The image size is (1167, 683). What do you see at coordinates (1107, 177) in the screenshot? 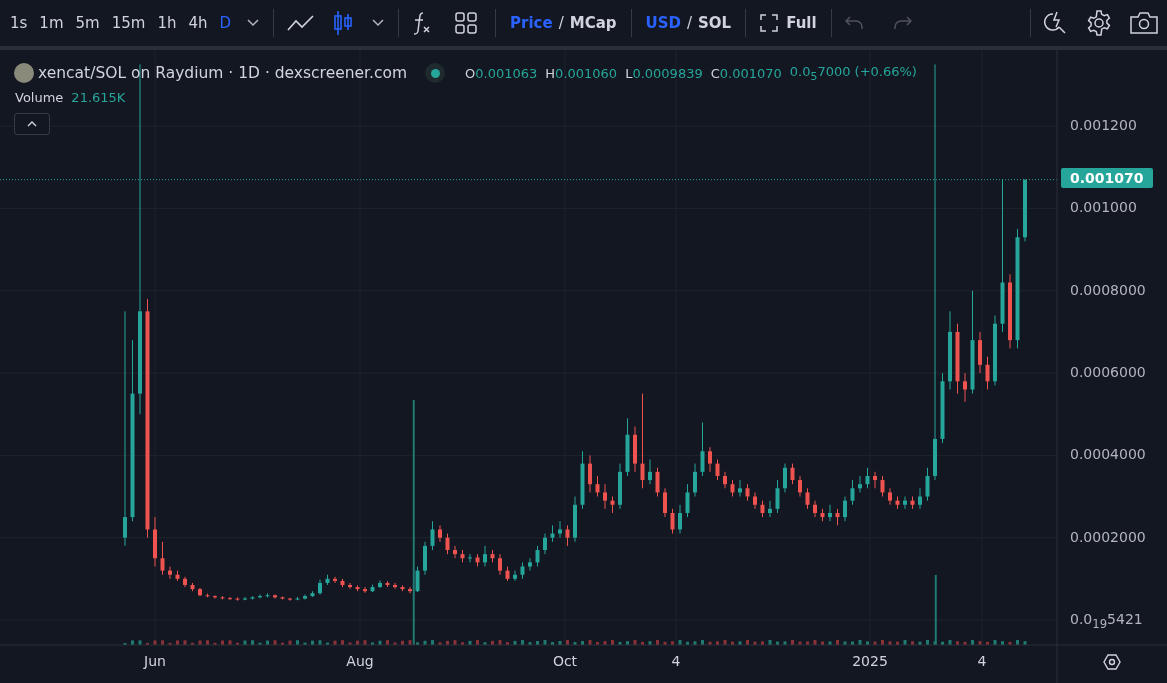
I see `current-price-badge: 0.001070` at bounding box center [1107, 177].